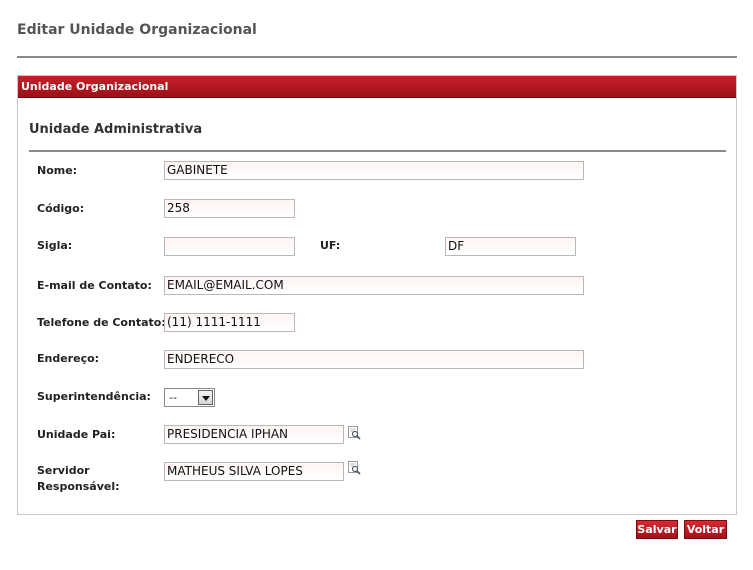 The width and height of the screenshot is (753, 570). What do you see at coordinates (137, 30) in the screenshot?
I see `page-title: Editar Unidade Organizacional` at bounding box center [137, 30].